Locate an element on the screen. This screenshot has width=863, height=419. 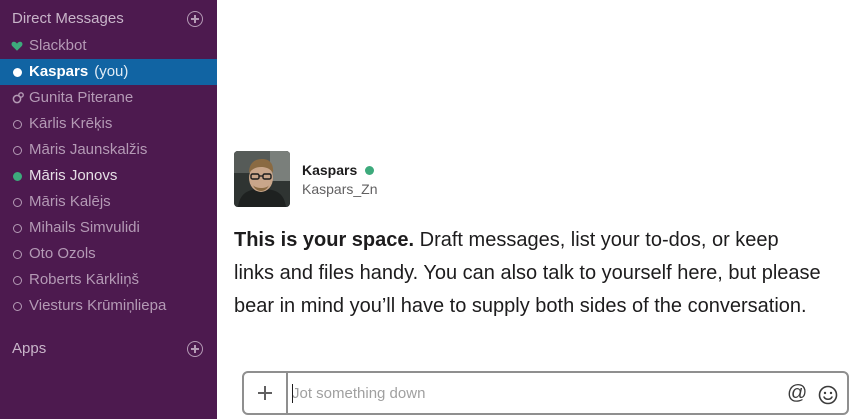
dm-item-mihails-simvulidi: Mihails Simvulidi is located at coordinates (108, 228).